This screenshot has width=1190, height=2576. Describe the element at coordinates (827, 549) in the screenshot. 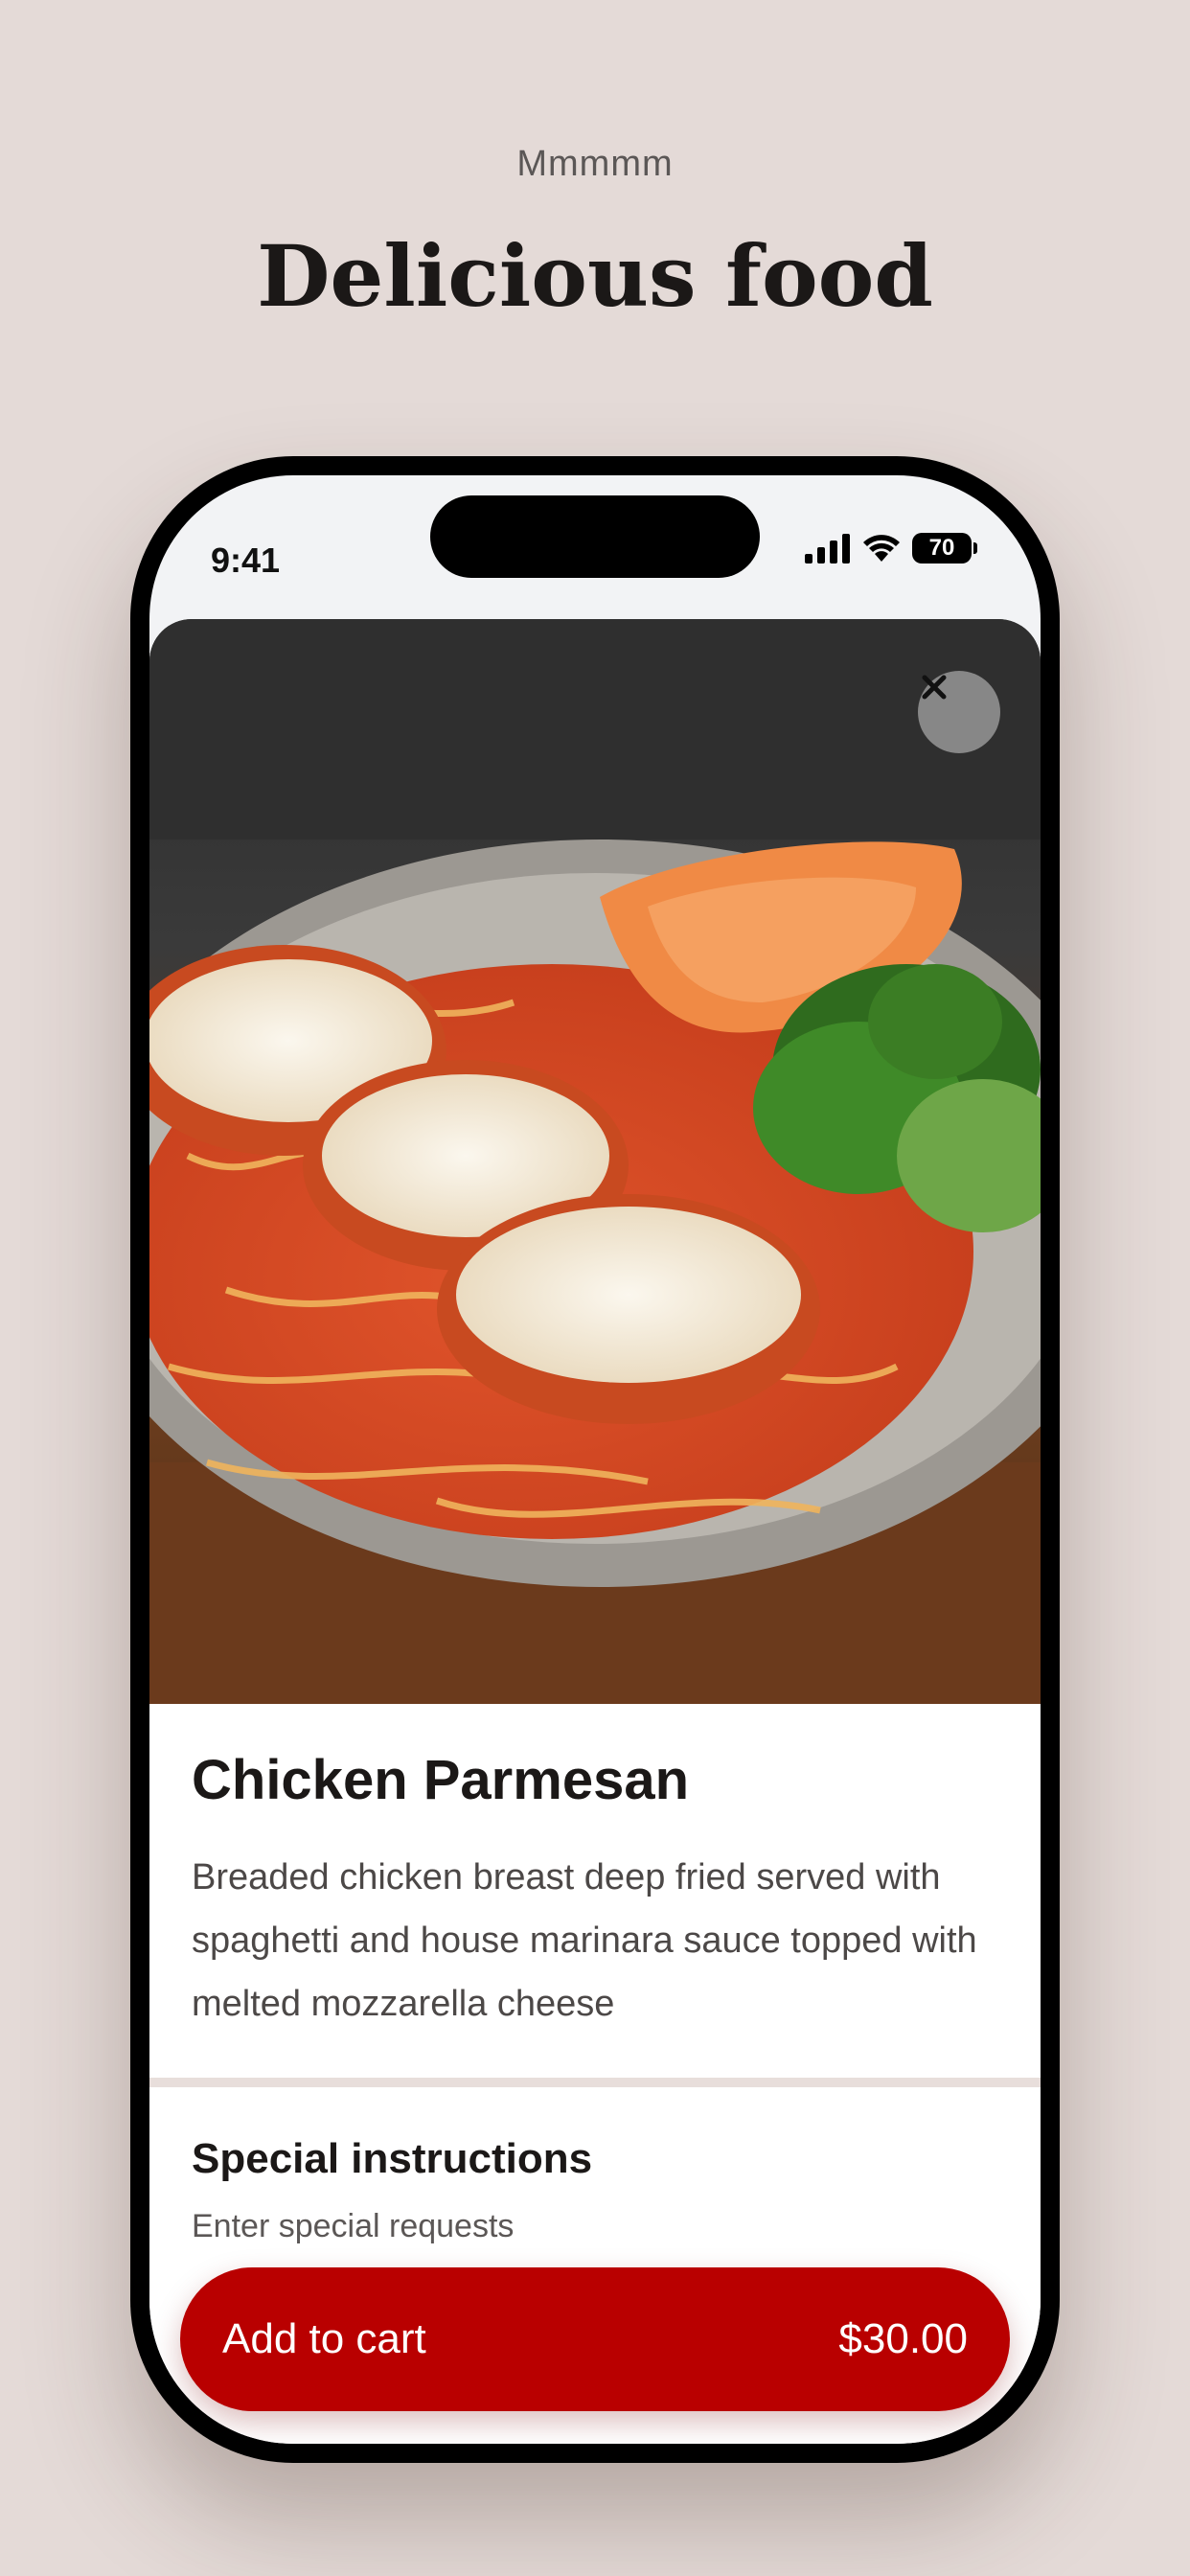

I see `cellular-signal-icon` at that location.